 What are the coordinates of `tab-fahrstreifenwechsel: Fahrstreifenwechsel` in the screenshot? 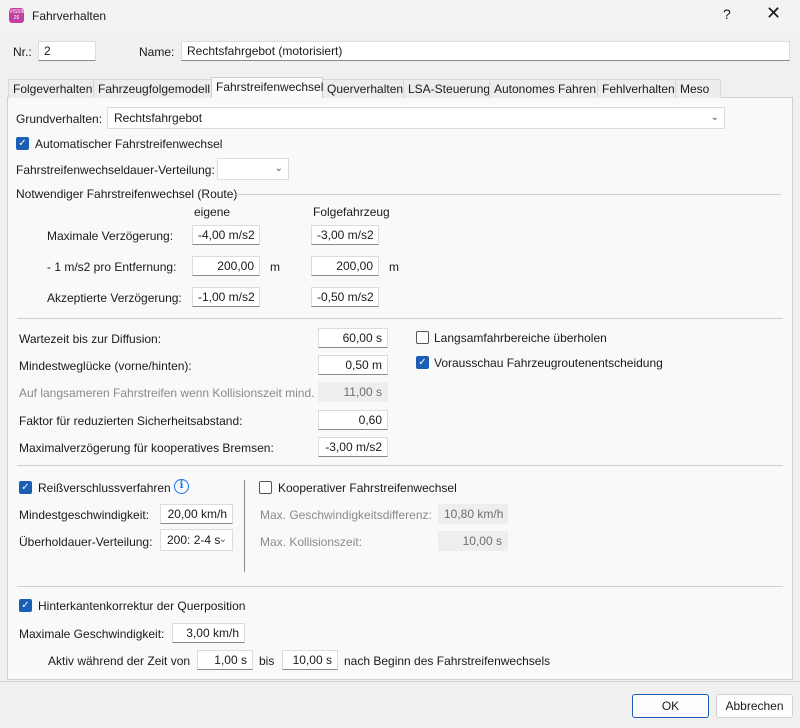 It's located at (267, 87).